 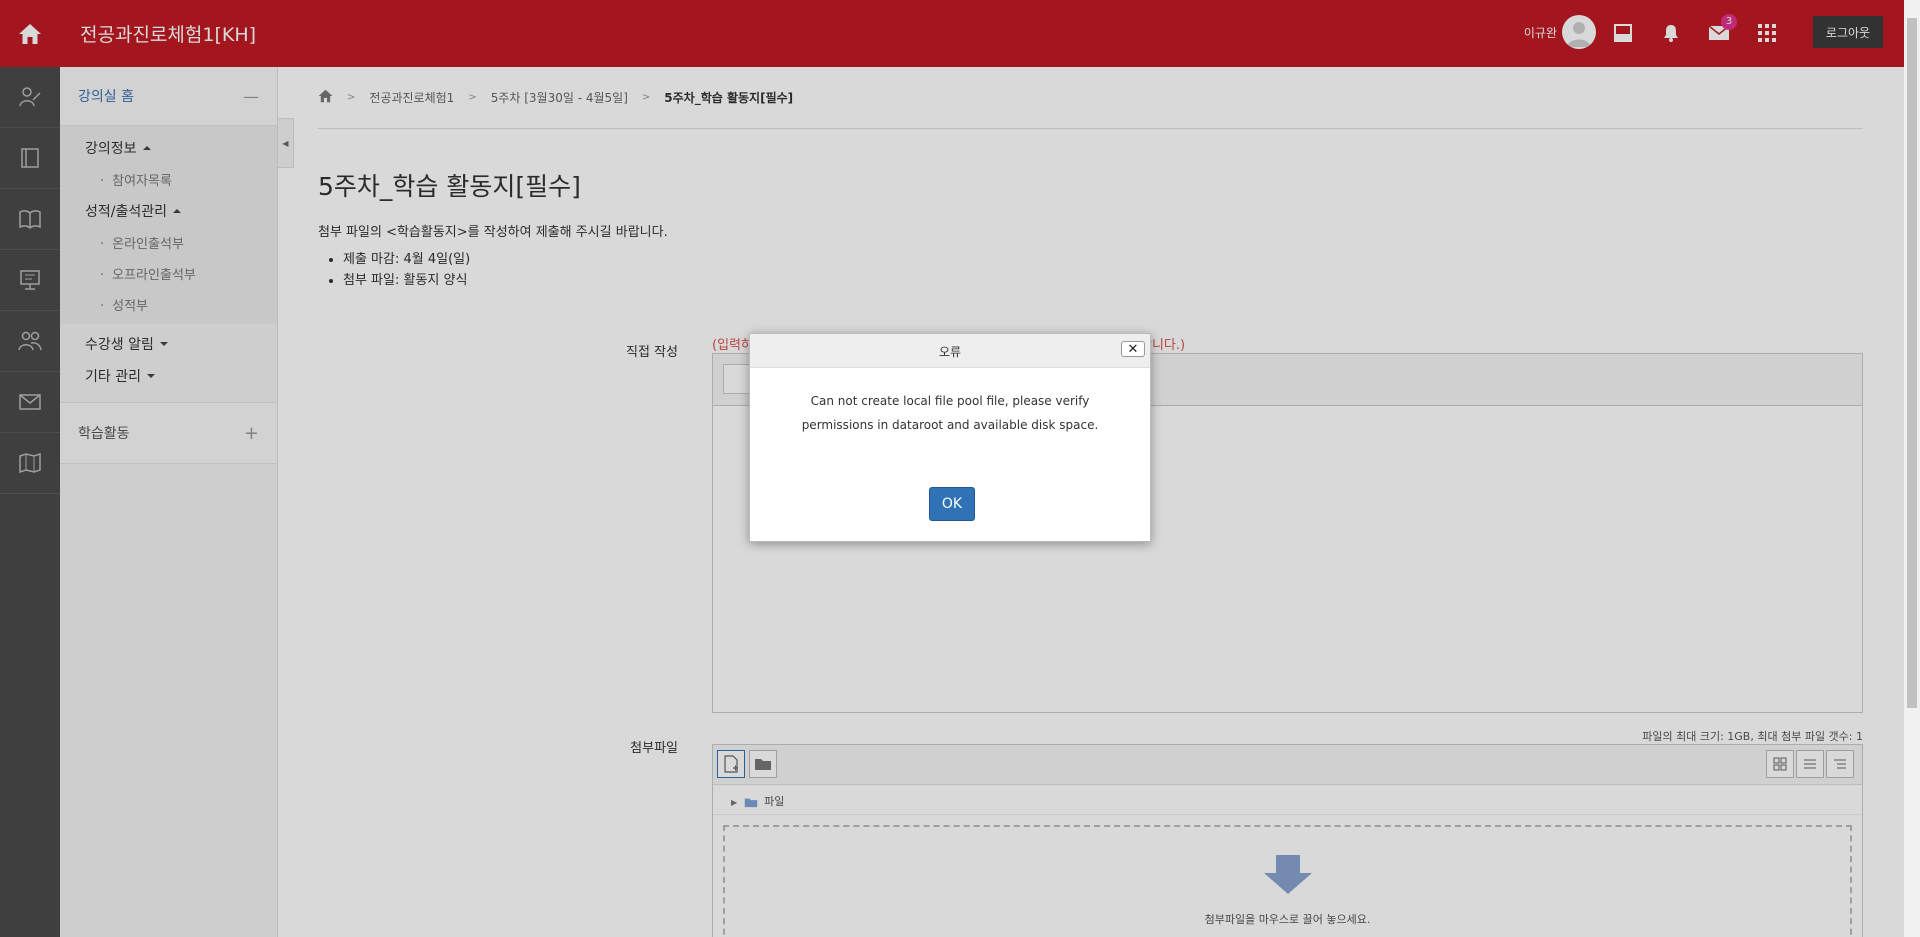 I want to click on close-button: ✕, so click(x=1133, y=349).